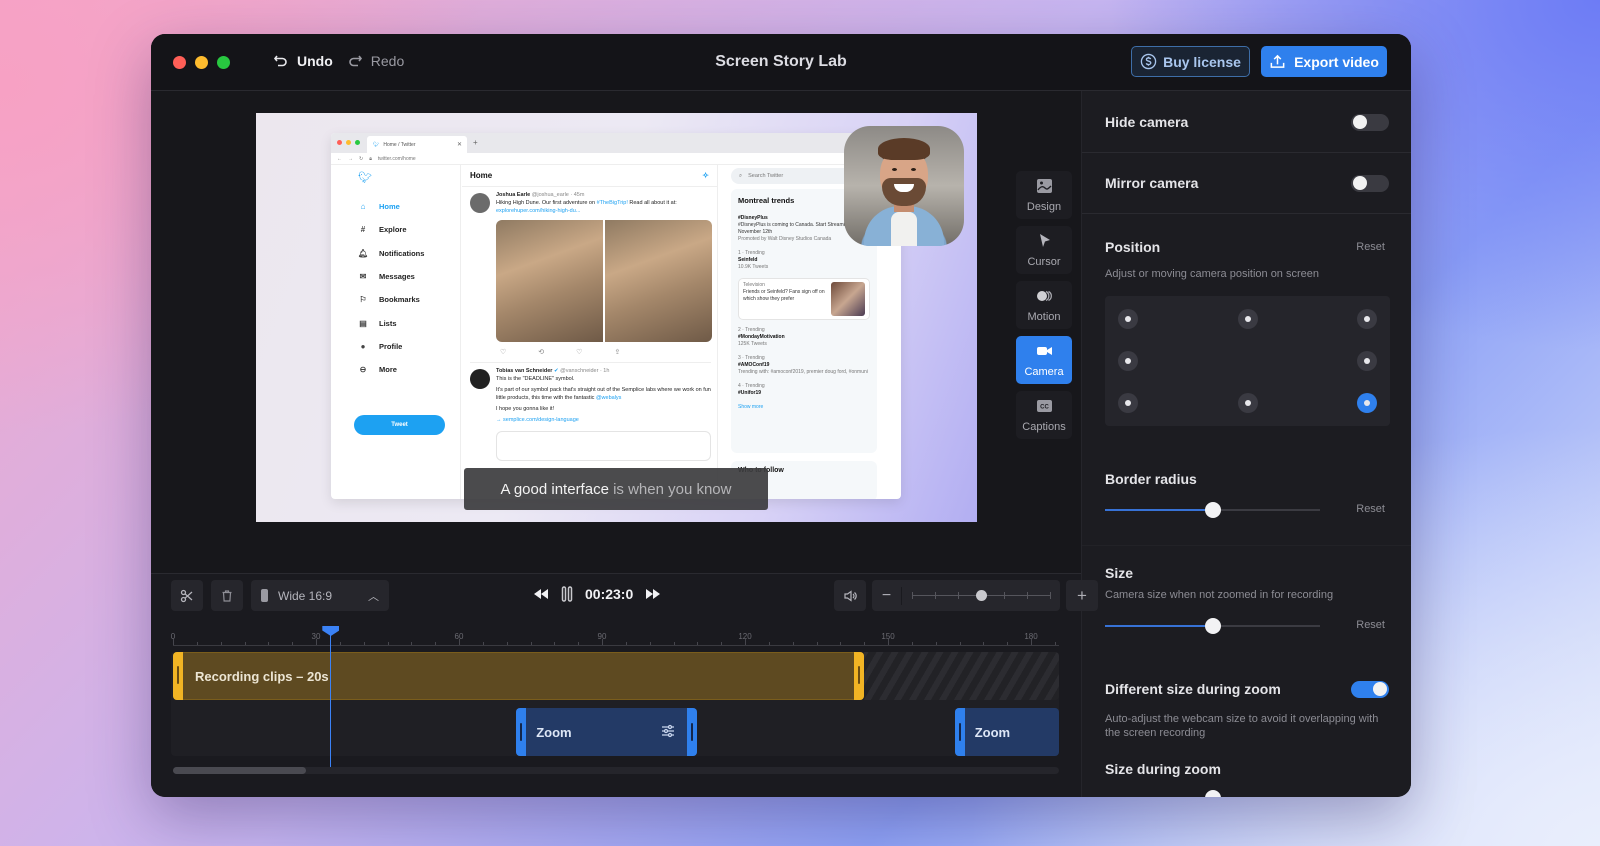 The height and width of the screenshot is (846, 1600). I want to click on timeline-zoom-slider, so click(981, 595).